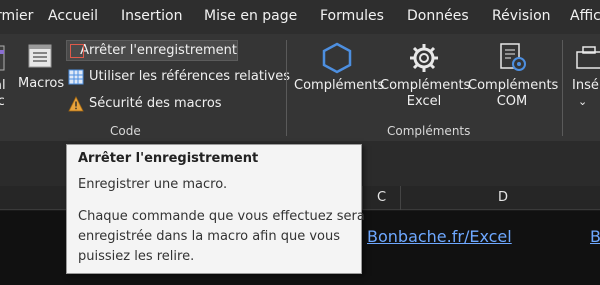 The width and height of the screenshot is (600, 285). I want to click on tooltip-subtitle: Enregistrer une macro., so click(153, 184).